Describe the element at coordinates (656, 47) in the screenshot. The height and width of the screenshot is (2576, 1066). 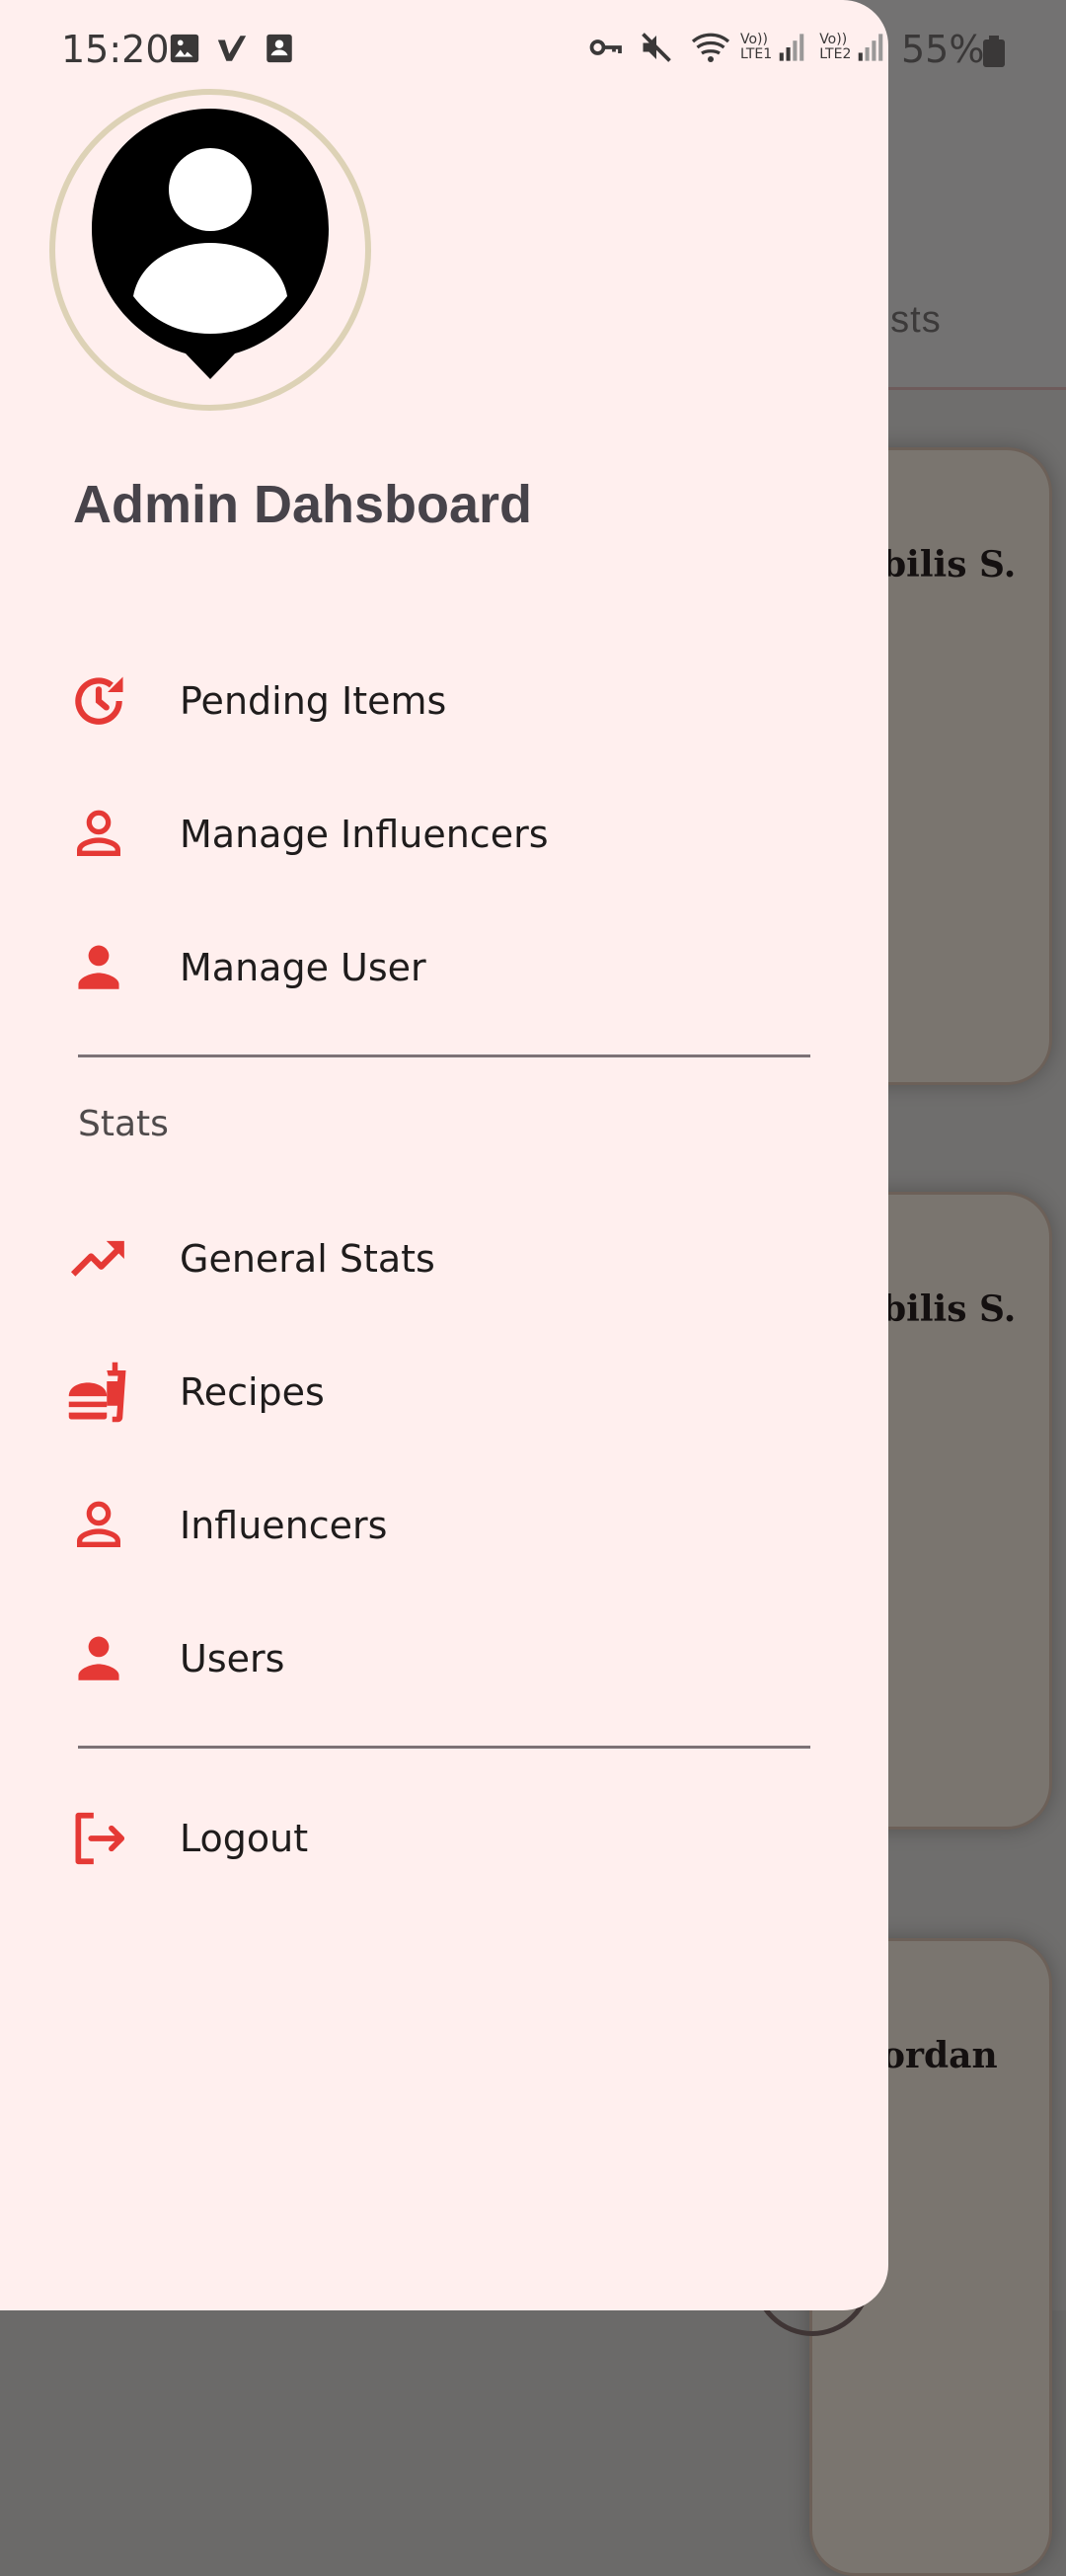
I see `mute-icon` at that location.